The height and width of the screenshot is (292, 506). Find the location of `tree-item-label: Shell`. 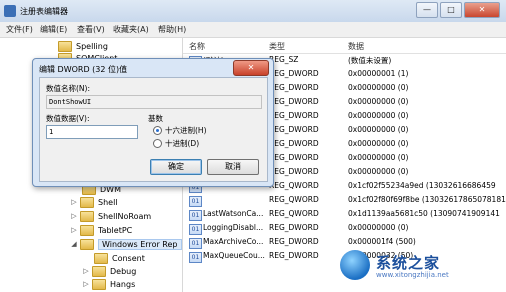

tree-item-label: Shell is located at coordinates (108, 202).